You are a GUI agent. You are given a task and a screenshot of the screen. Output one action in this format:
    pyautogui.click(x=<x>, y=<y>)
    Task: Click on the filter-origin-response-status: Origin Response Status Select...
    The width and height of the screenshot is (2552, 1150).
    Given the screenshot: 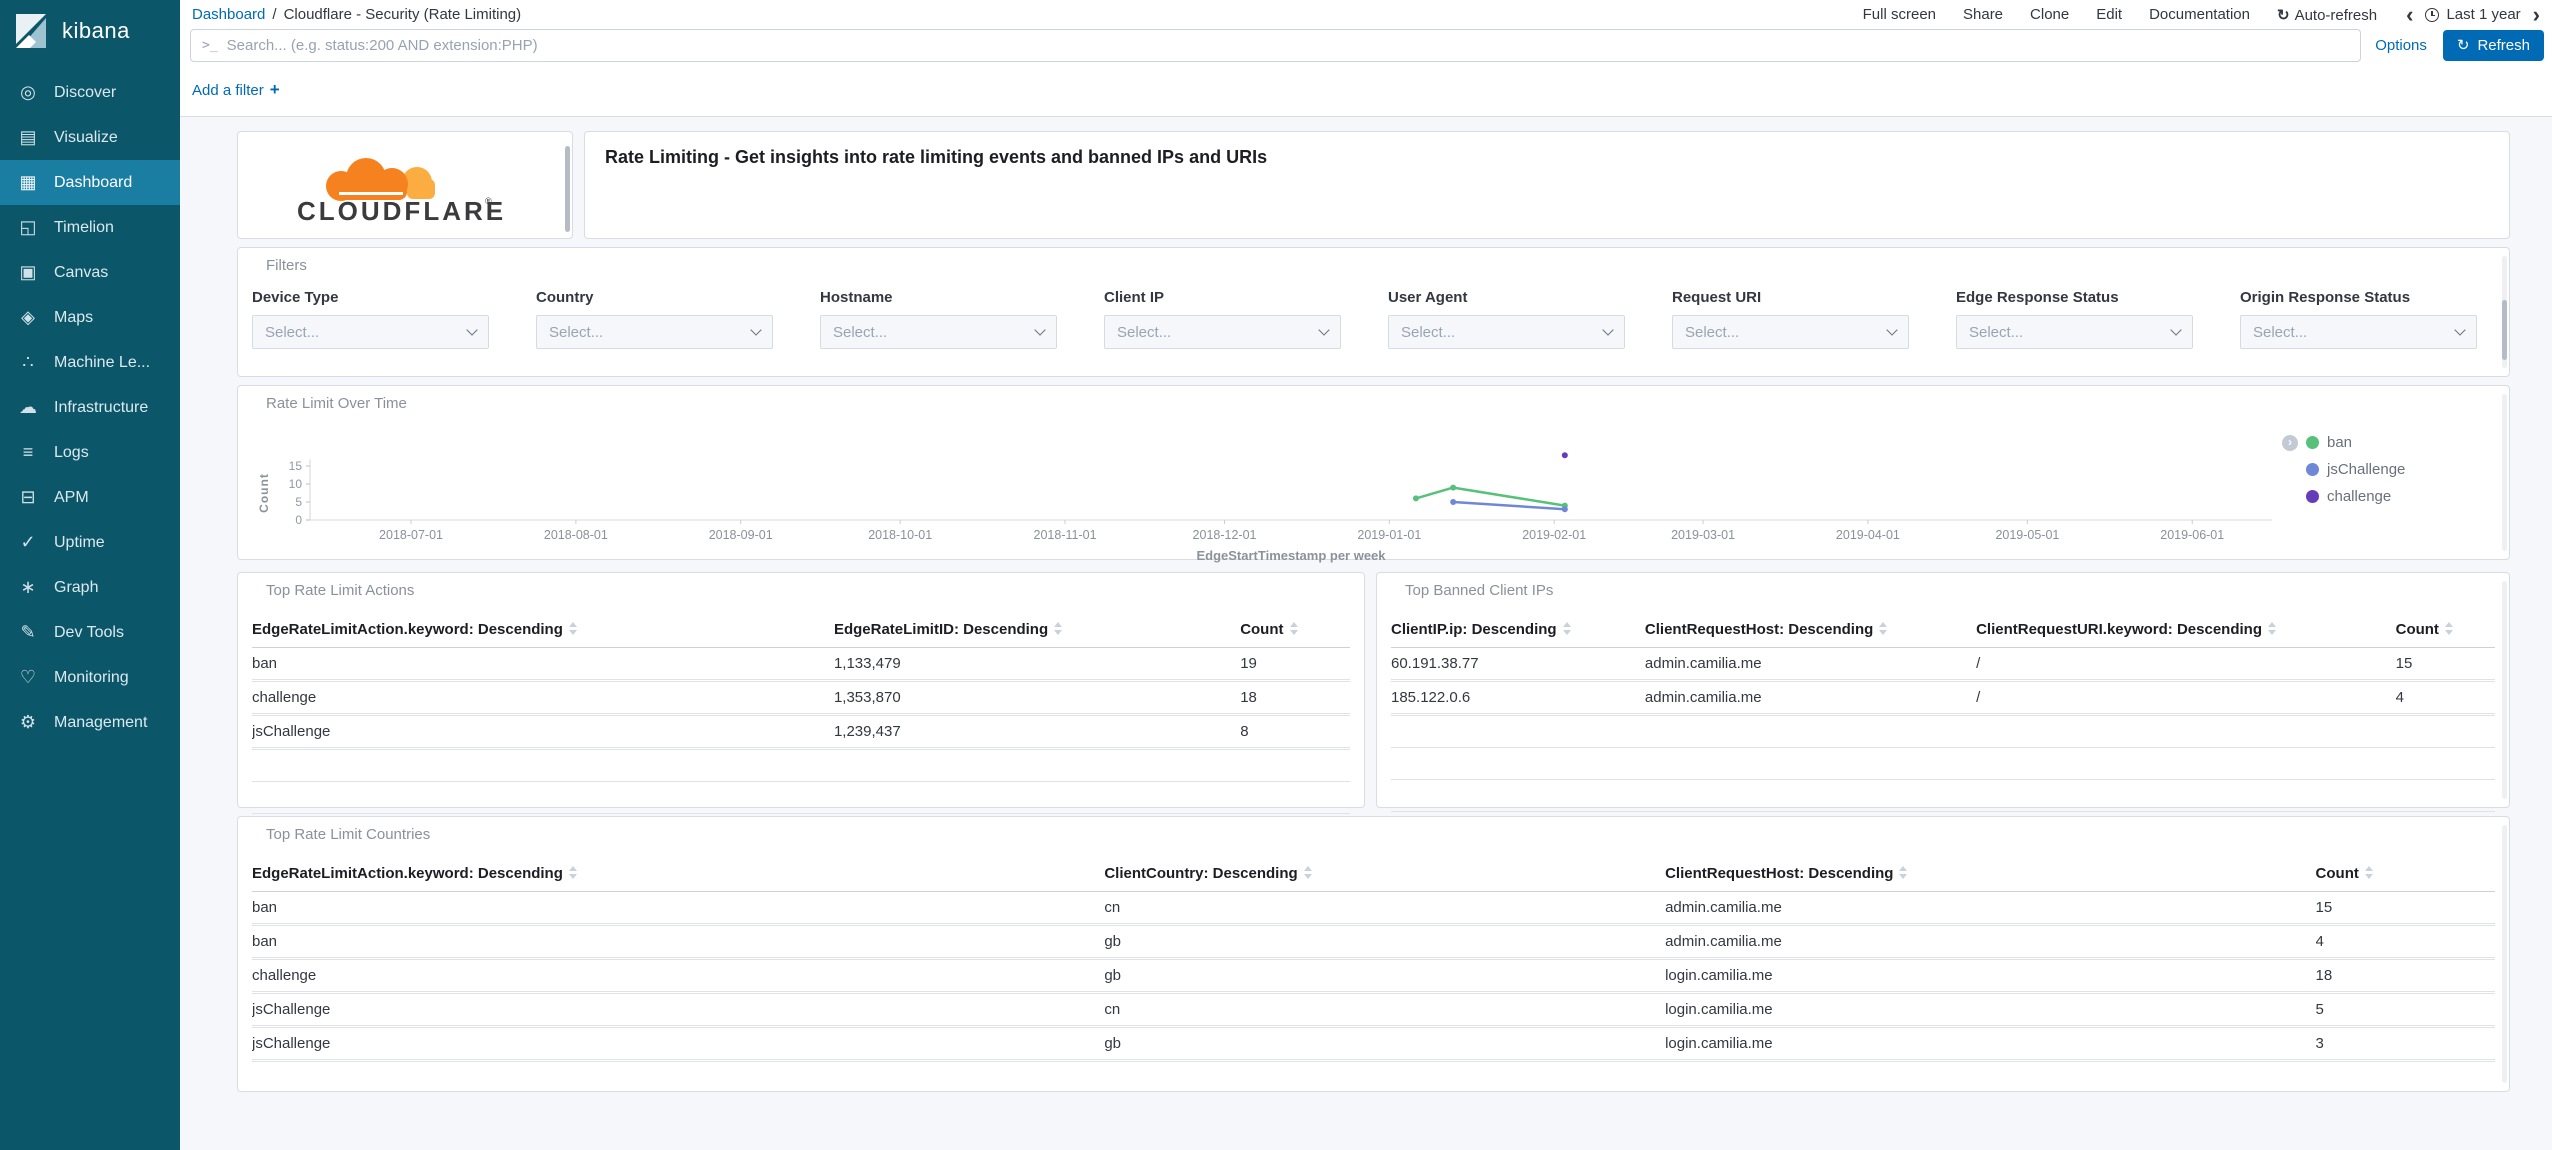 What is the action you would take?
    pyautogui.click(x=2358, y=319)
    